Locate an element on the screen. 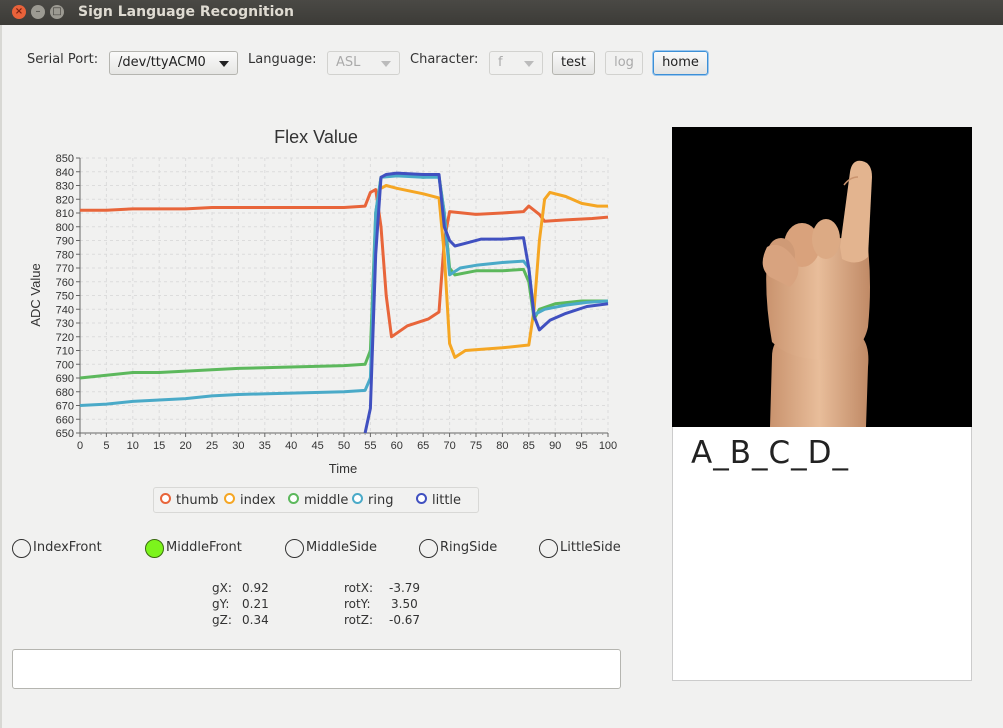 This screenshot has width=1003, height=728. x-tick-label: 5 is located at coordinates (106, 446).